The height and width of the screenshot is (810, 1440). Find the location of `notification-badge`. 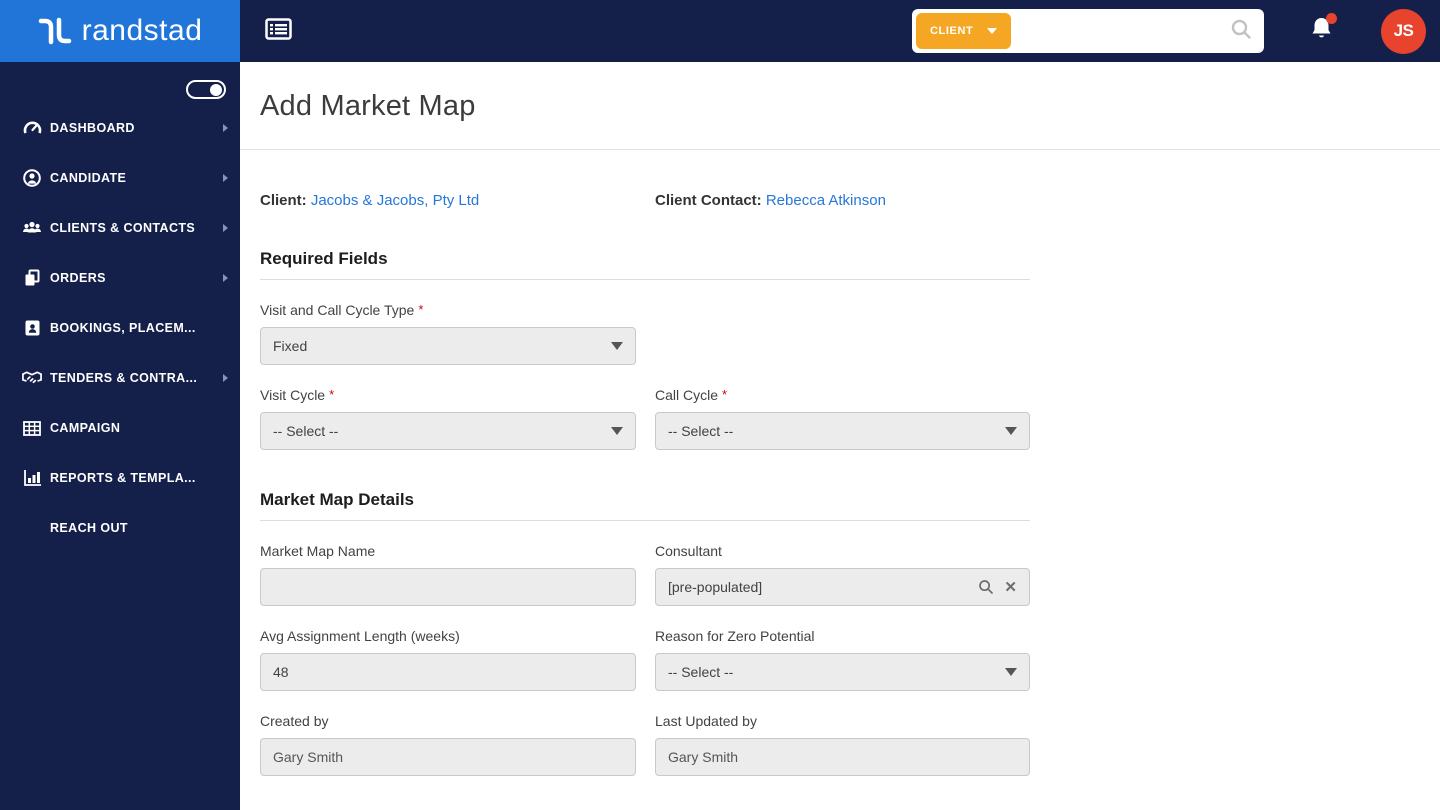

notification-badge is located at coordinates (1331, 18).